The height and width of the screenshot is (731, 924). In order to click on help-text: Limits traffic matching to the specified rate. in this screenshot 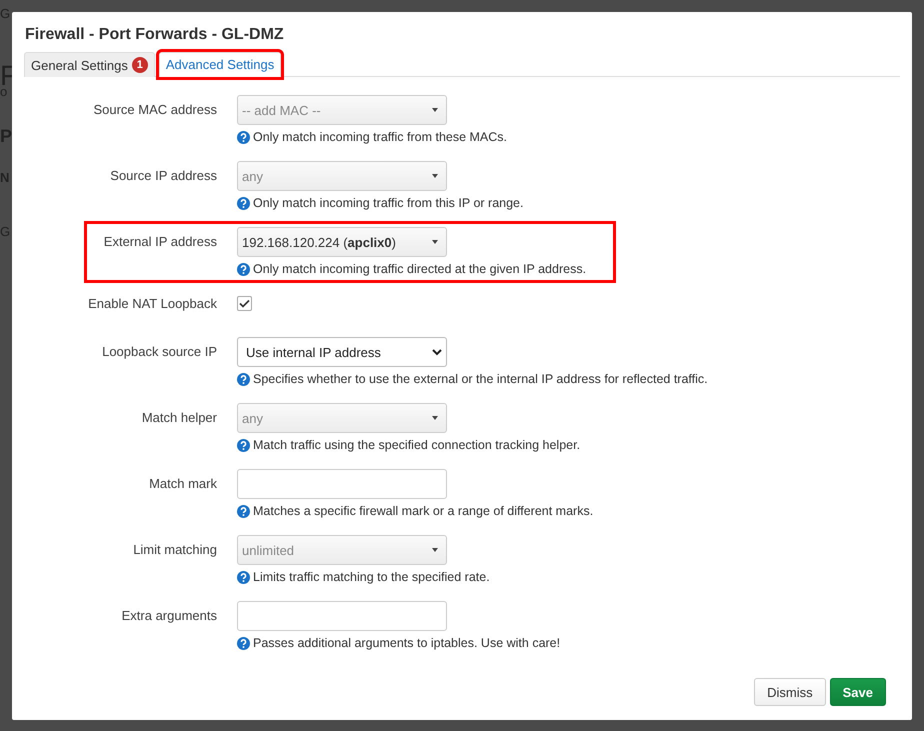, I will do `click(371, 577)`.